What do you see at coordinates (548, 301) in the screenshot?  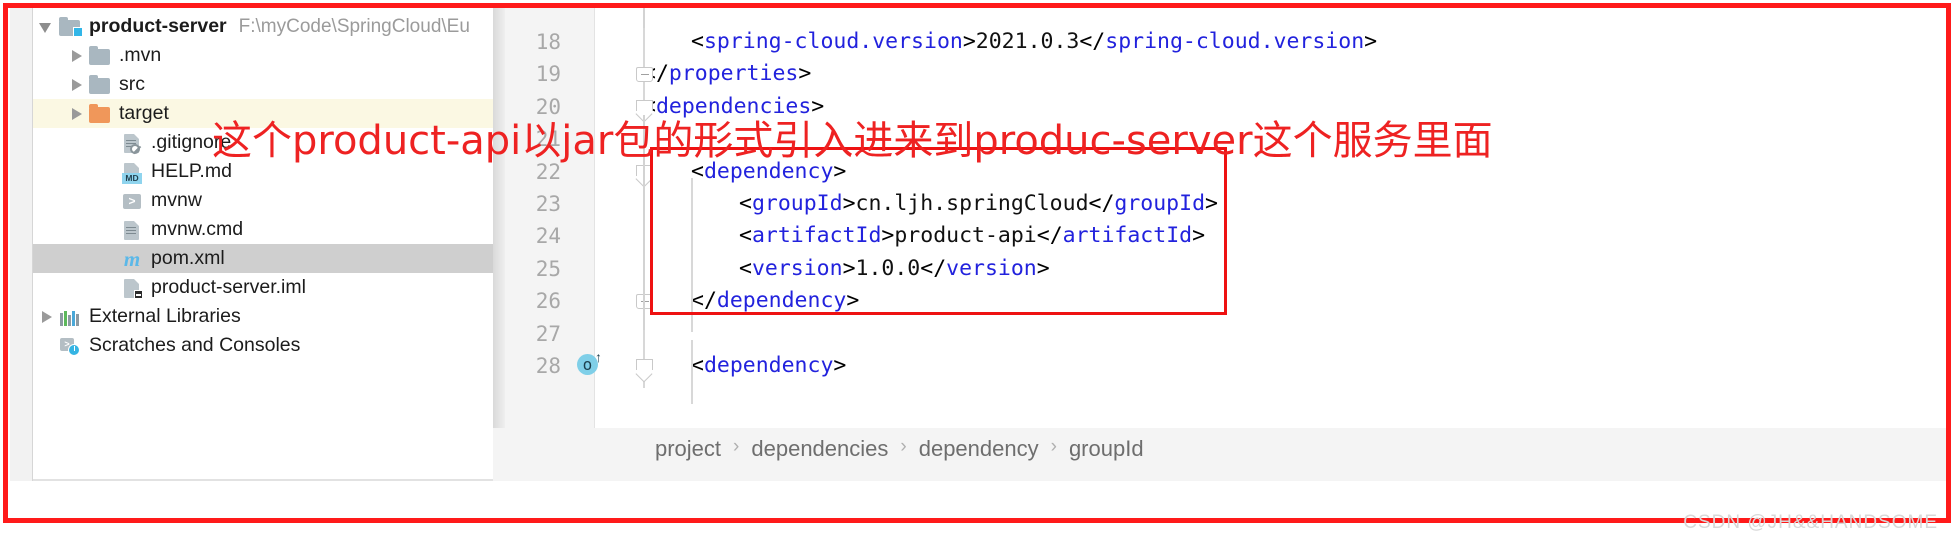 I see `line-number: 26` at bounding box center [548, 301].